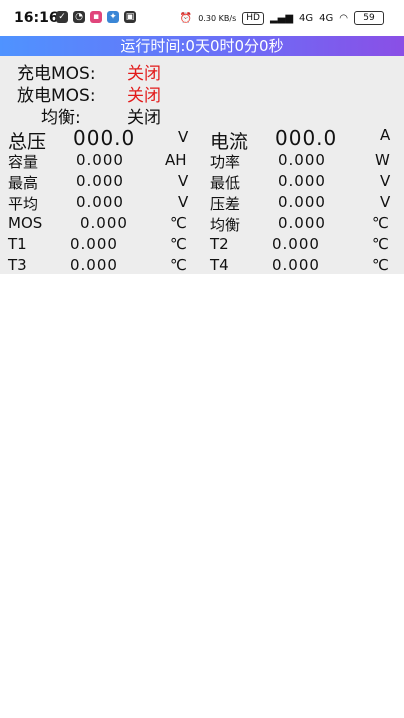 Image resolution: width=404 pixels, height=718 pixels. What do you see at coordinates (144, 118) in the screenshot?
I see `balance-status: 关闭` at bounding box center [144, 118].